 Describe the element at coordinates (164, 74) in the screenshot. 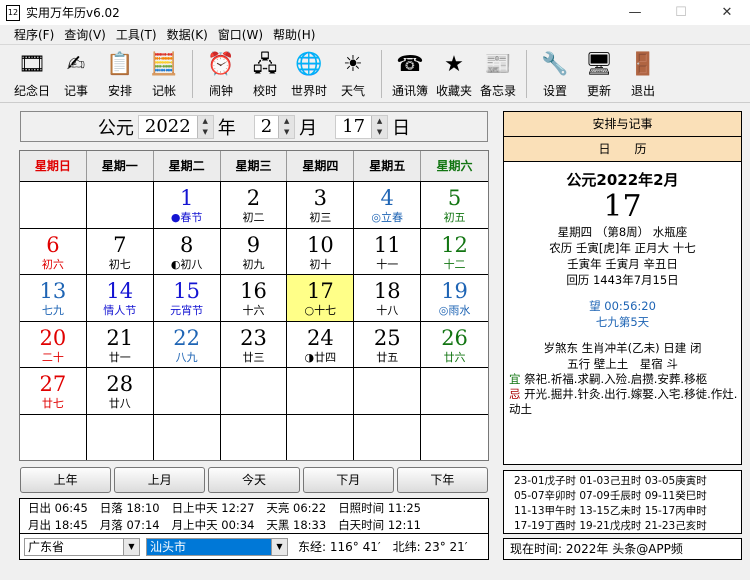

I see `toolbar-button: 🧮 记帐` at that location.